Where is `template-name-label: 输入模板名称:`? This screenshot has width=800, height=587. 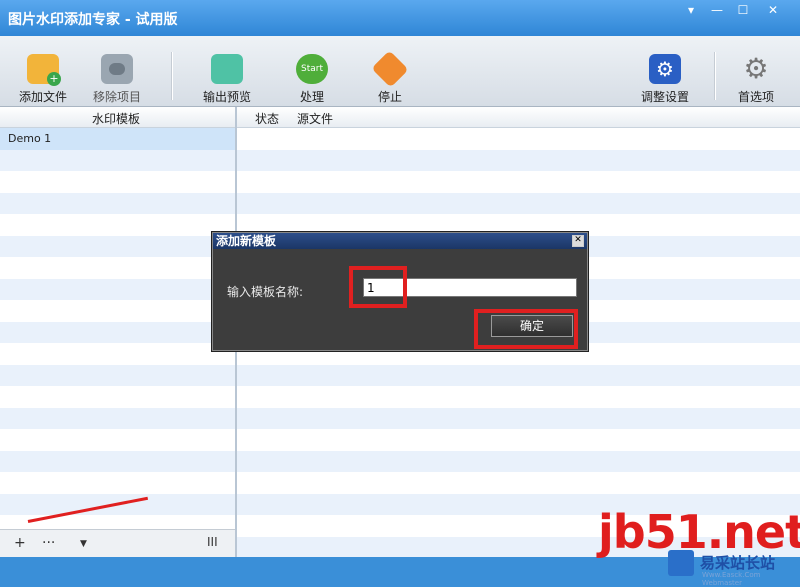 template-name-label: 输入模板名称: is located at coordinates (265, 292).